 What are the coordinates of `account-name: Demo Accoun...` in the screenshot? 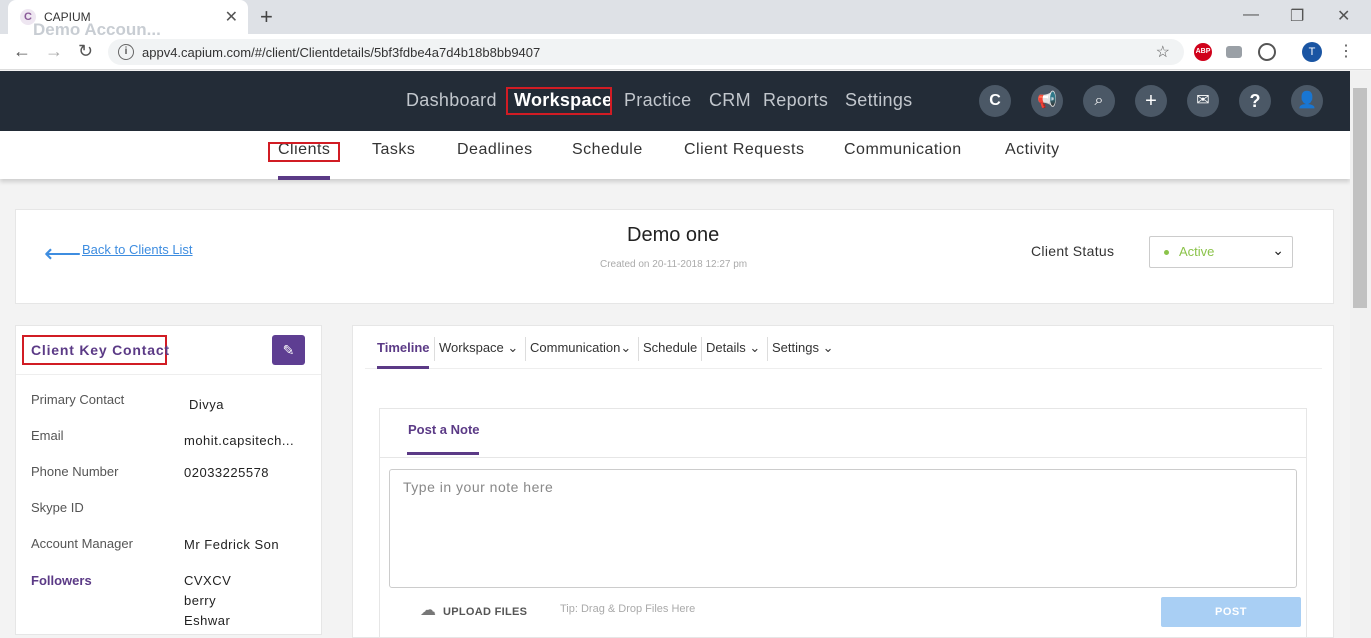 It's located at (97, 30).